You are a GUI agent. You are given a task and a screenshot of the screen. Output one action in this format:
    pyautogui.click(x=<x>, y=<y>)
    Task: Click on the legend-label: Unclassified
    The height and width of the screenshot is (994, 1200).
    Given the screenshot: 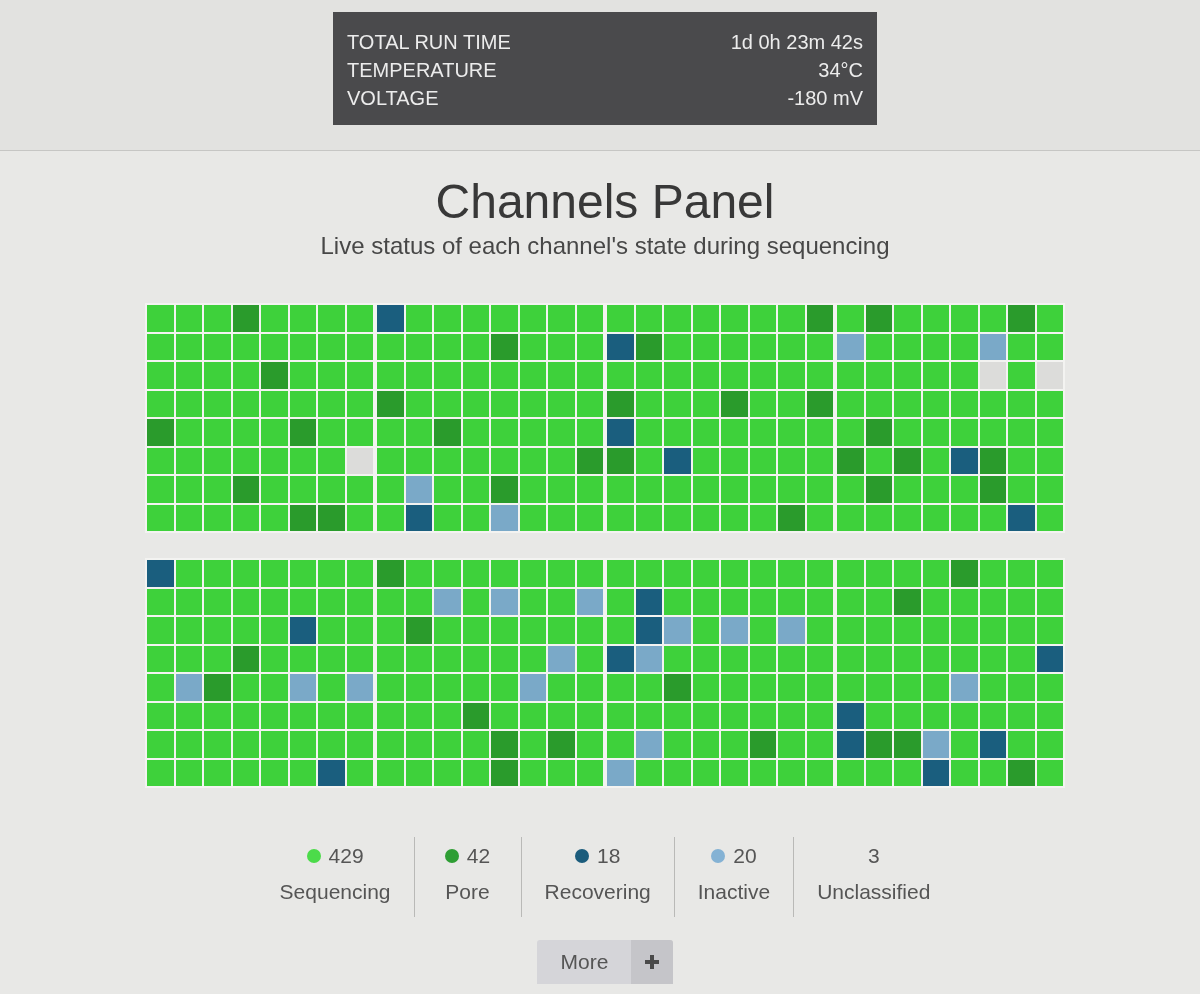 What is the action you would take?
    pyautogui.click(x=874, y=892)
    